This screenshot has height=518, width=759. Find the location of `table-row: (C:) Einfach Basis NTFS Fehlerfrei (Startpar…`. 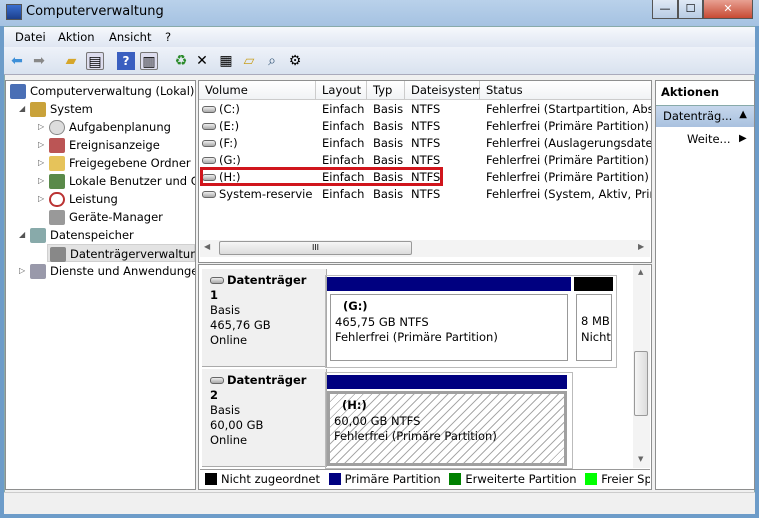

table-row: (C:) Einfach Basis NTFS Fehlerfrei (Startpar… is located at coordinates (425, 109).